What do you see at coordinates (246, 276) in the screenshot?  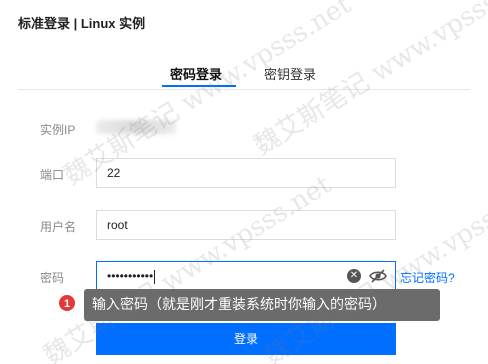 I see `password-input: ••••••••••• ✕` at bounding box center [246, 276].